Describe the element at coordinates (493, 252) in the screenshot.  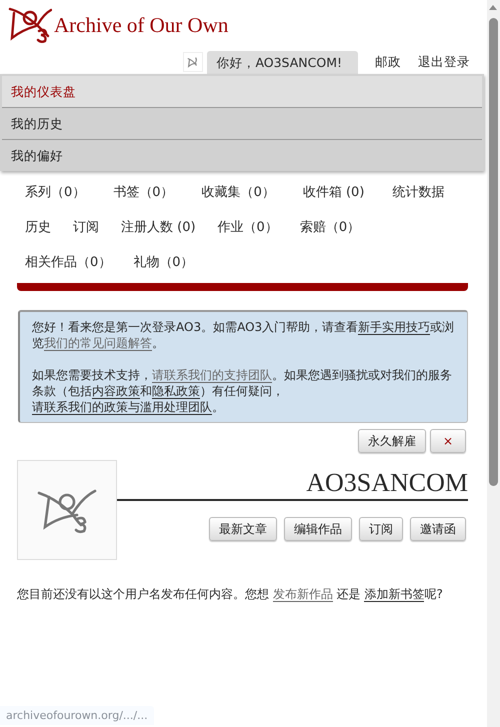
I see `scroll-thumb` at that location.